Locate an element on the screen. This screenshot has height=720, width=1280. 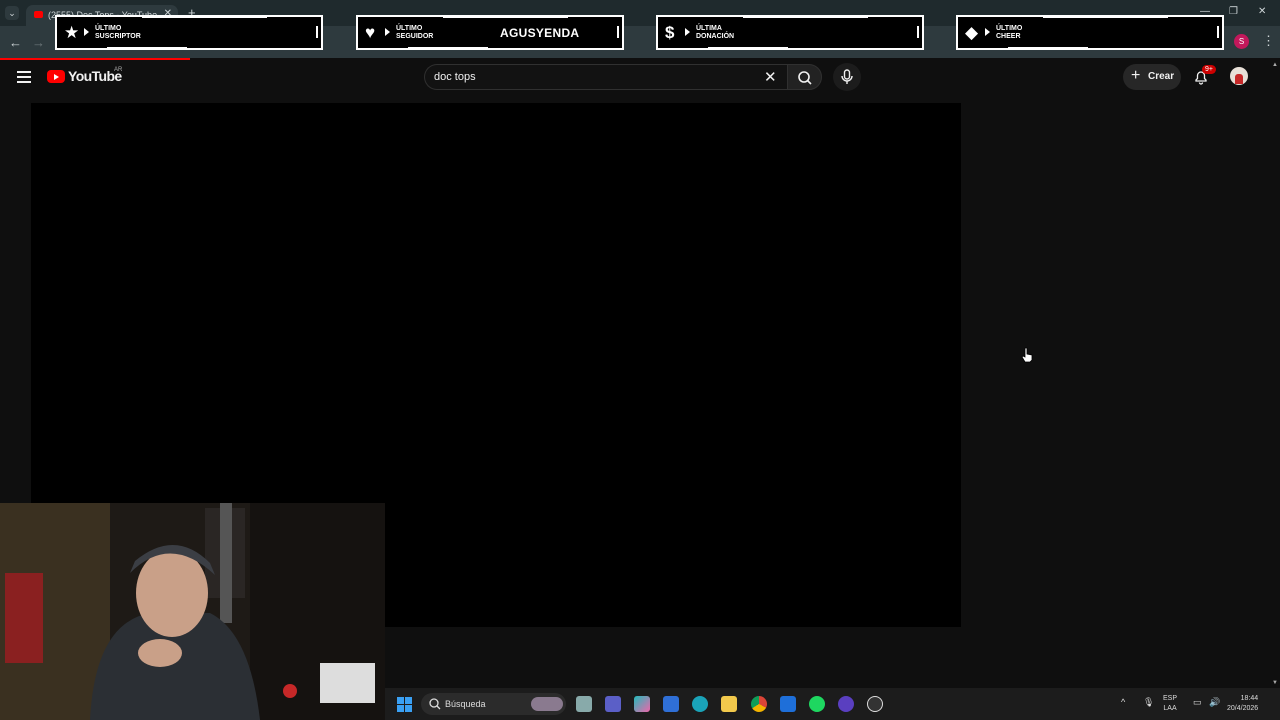
create-label: Crear is located at coordinates (1161, 76).